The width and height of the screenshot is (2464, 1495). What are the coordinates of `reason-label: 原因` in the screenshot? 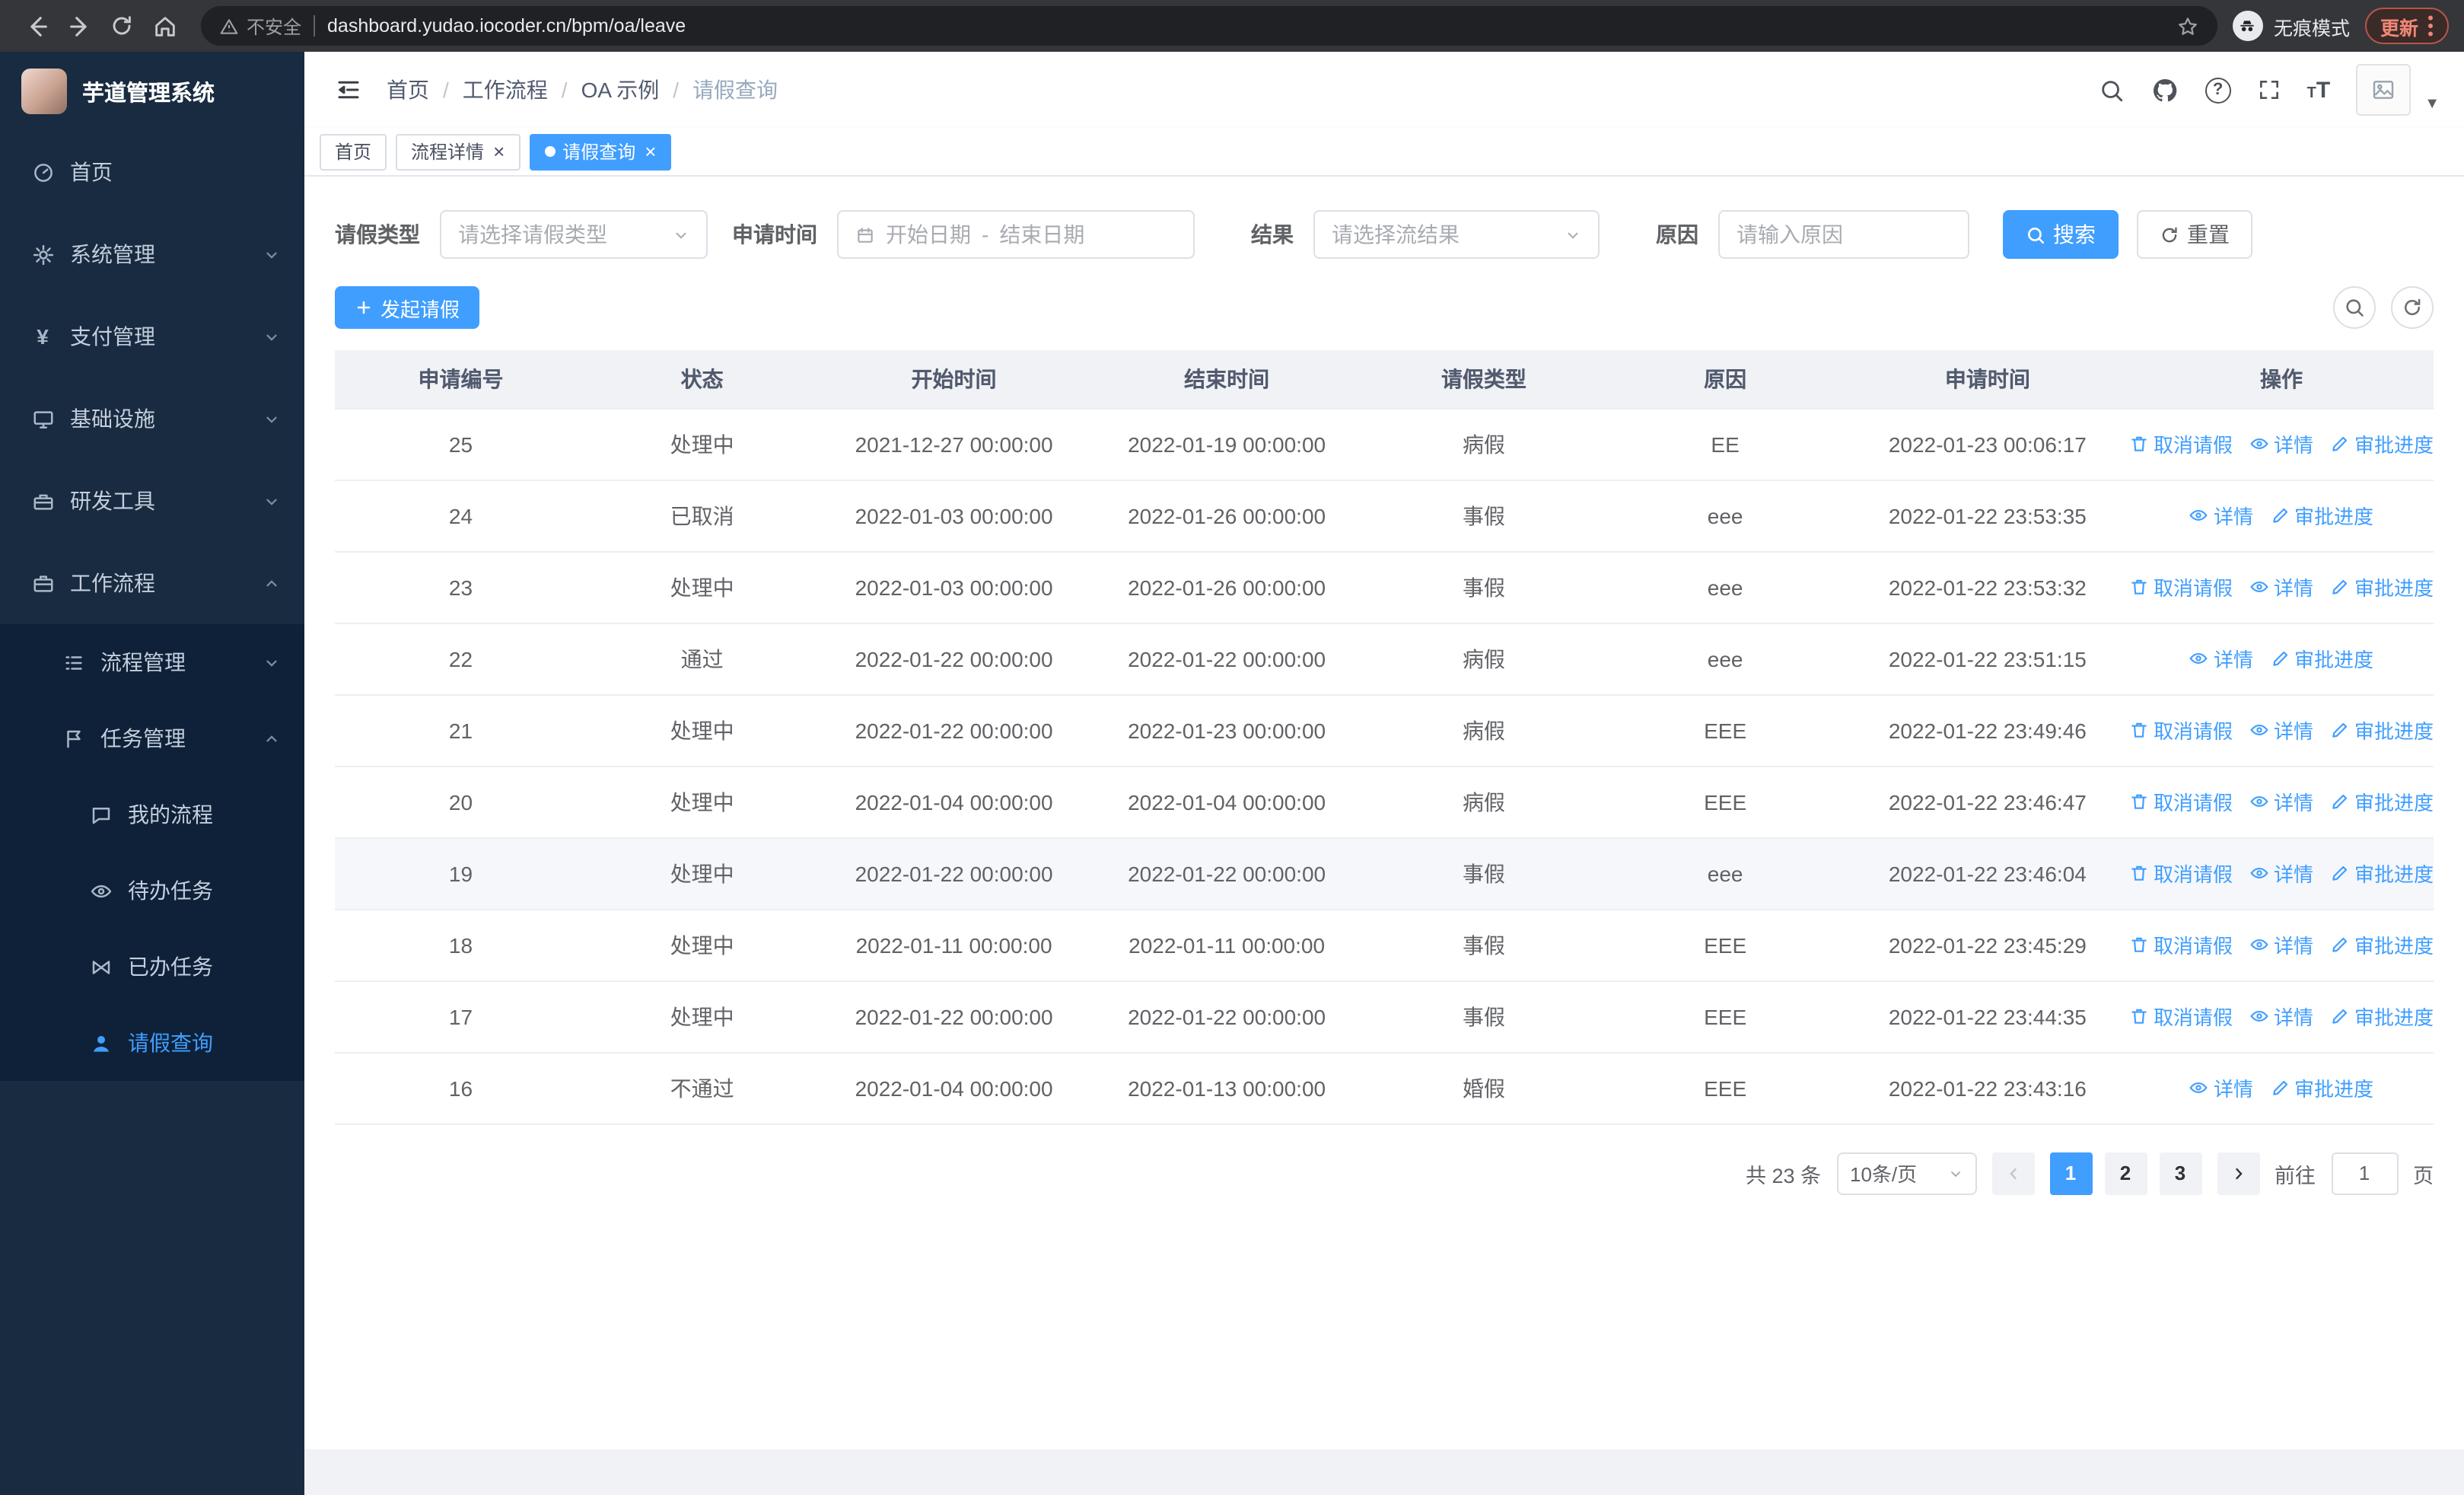 It's located at (1677, 234).